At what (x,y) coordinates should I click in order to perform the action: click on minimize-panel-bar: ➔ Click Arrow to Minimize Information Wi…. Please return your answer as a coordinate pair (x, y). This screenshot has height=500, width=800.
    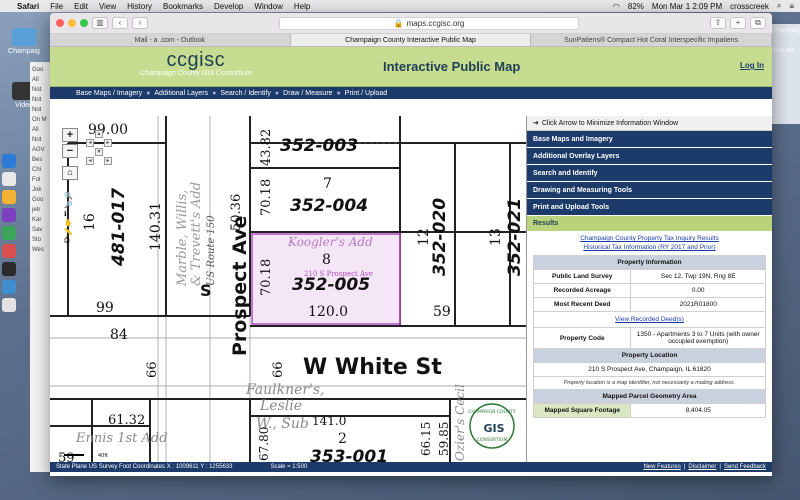
    Looking at the image, I should click on (649, 123).